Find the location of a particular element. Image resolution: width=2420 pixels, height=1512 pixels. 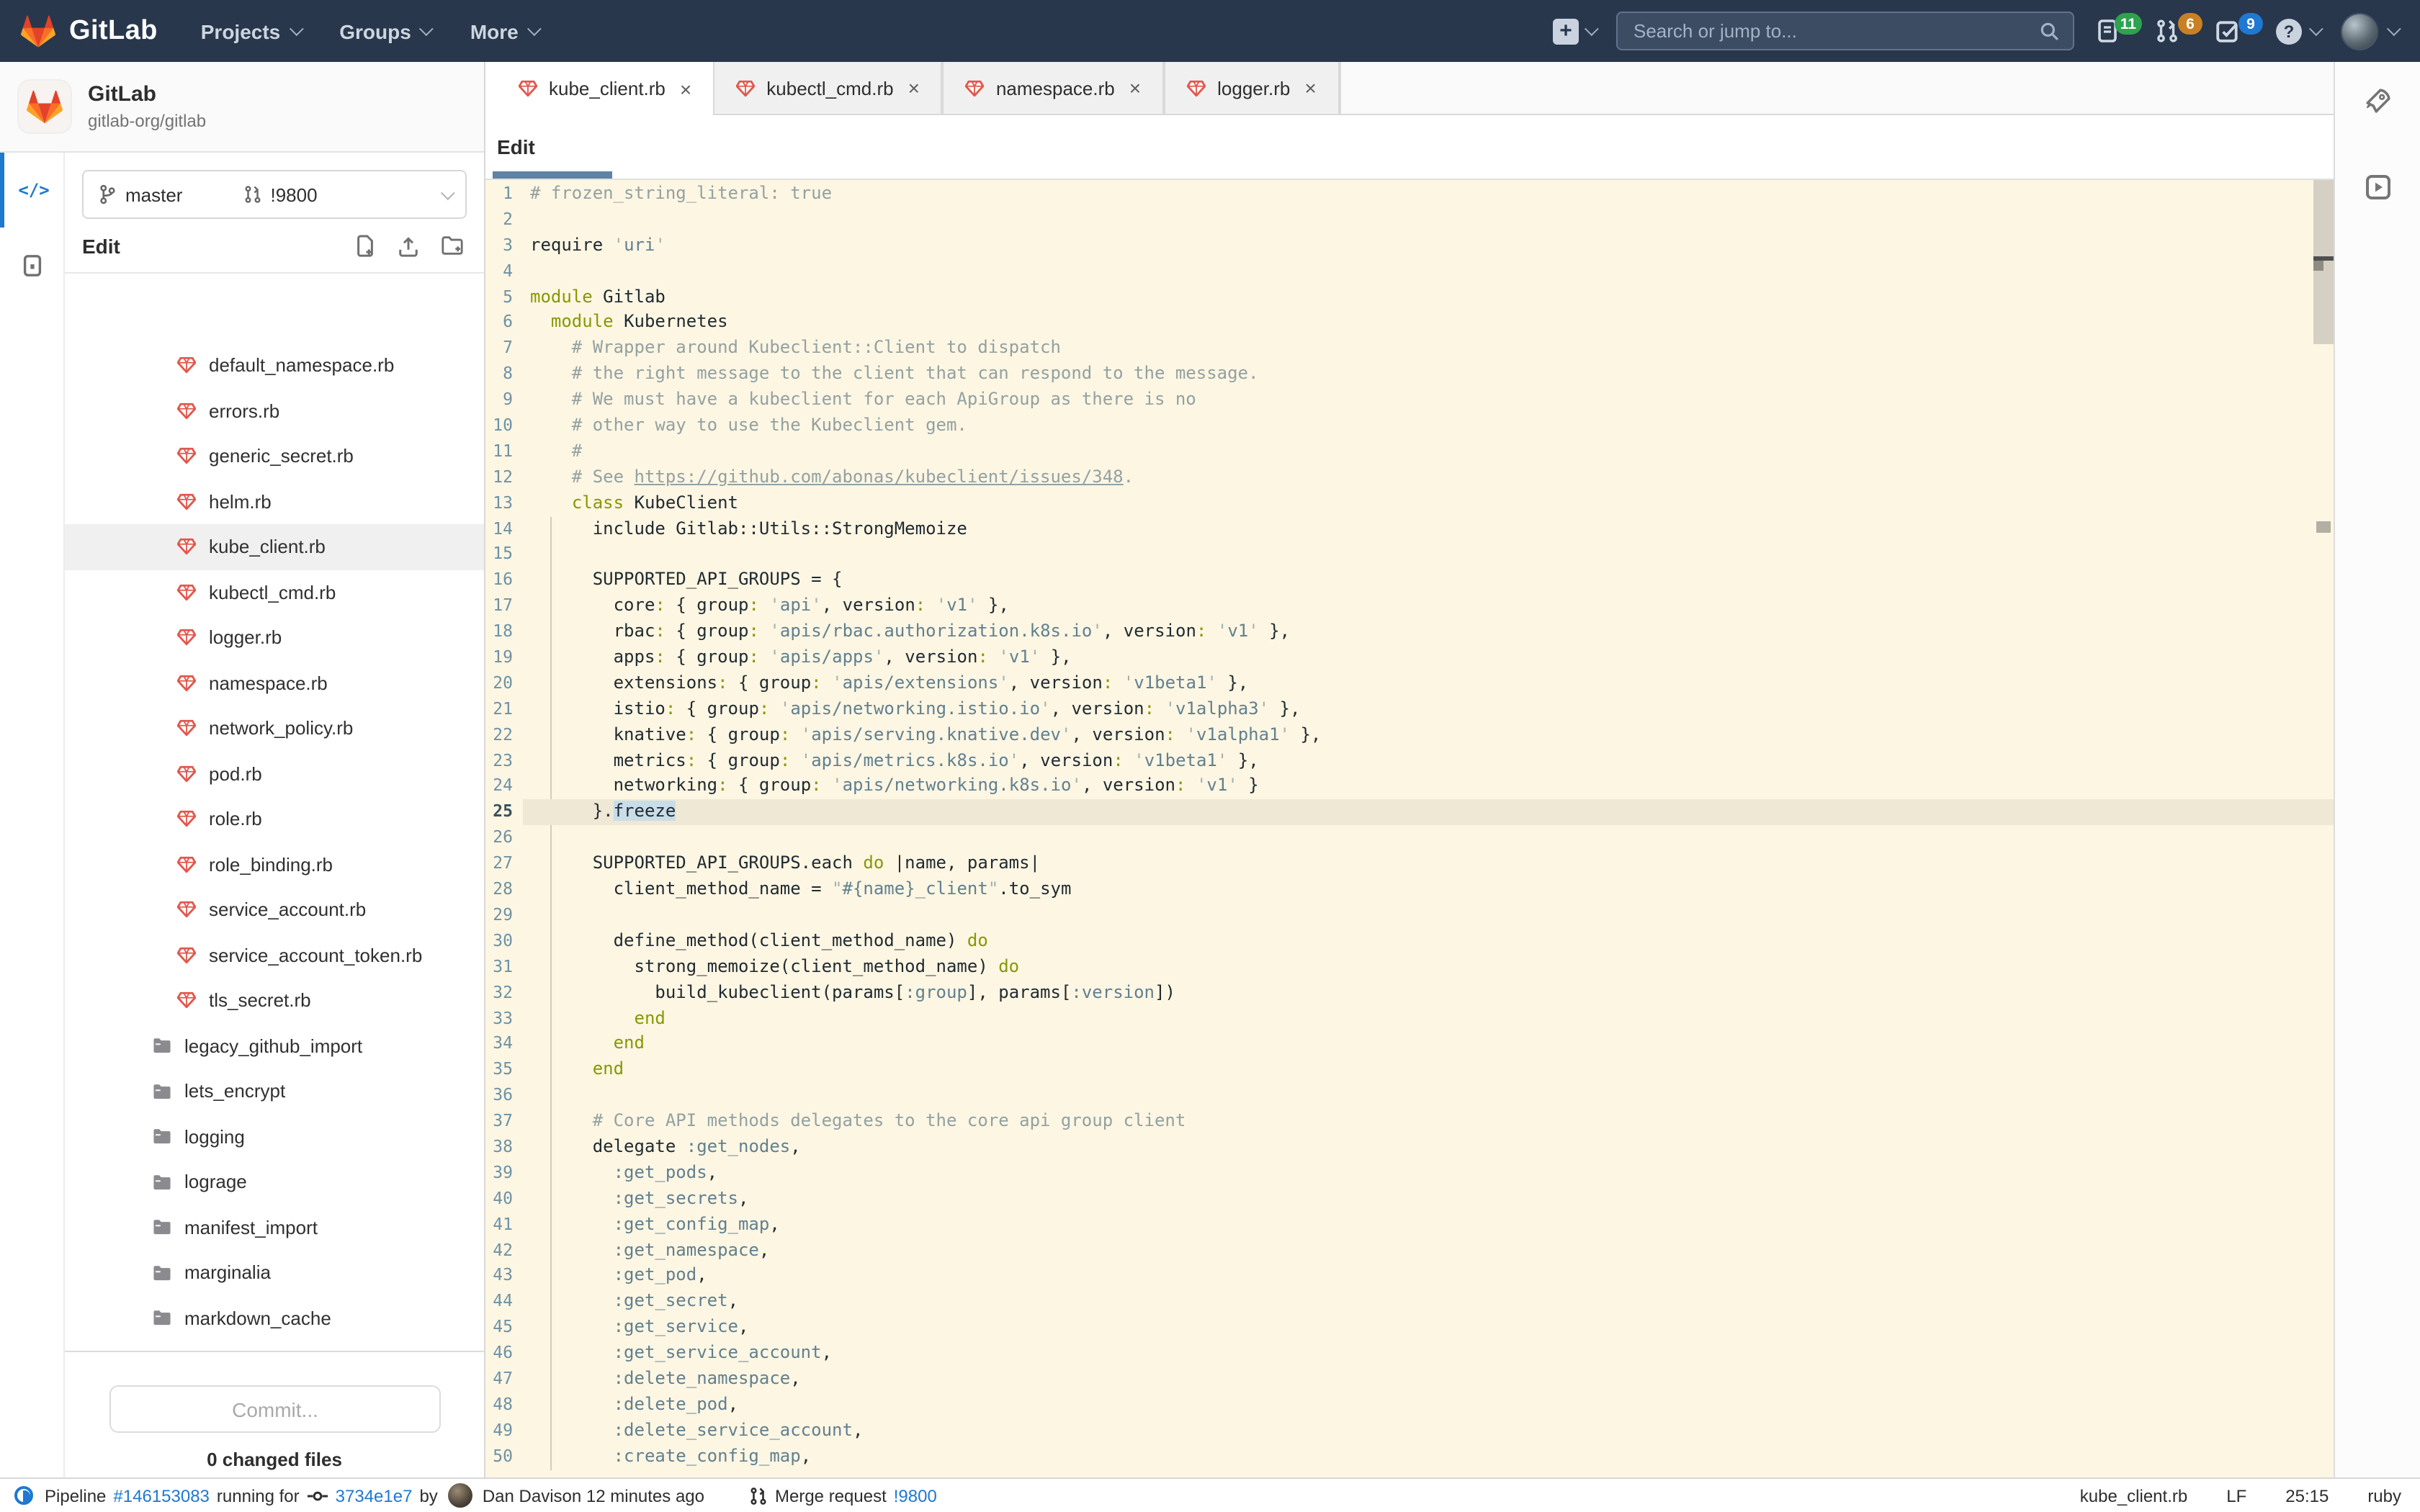

merge-requests-button: 6 is located at coordinates (2178, 28).